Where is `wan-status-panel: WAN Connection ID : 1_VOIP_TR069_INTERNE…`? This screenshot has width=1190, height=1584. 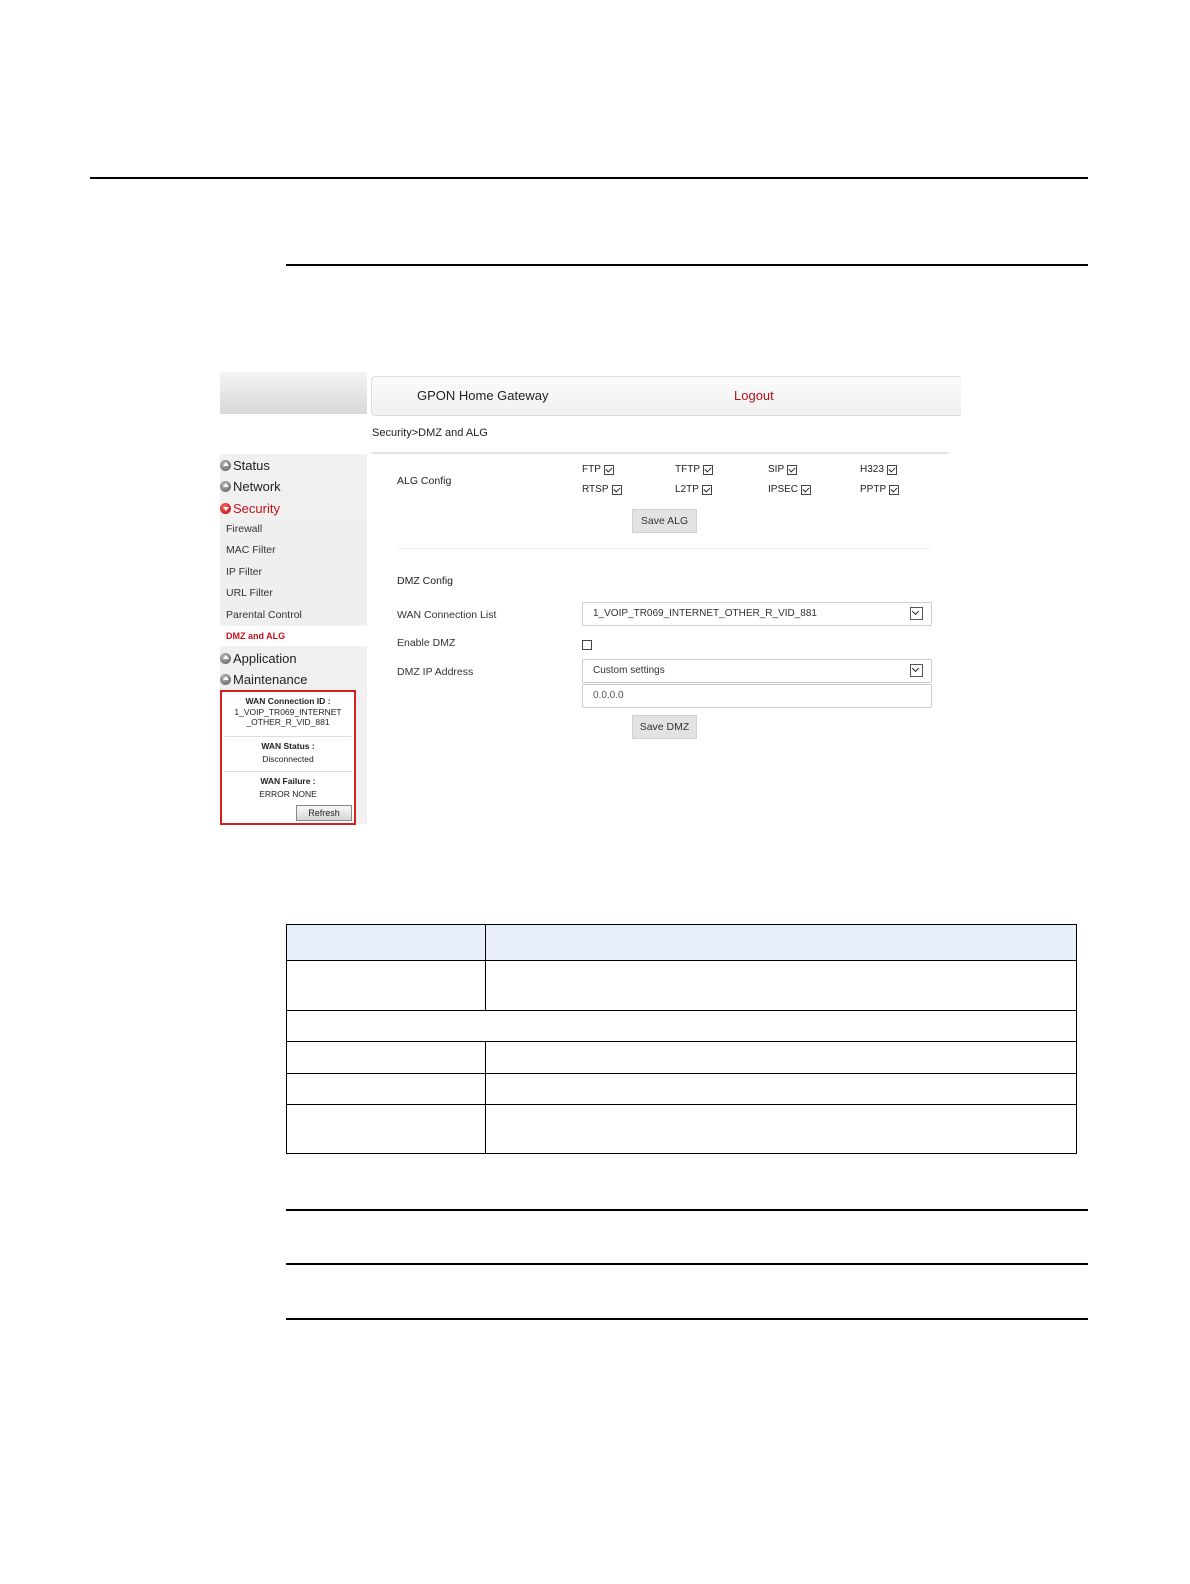 wan-status-panel: WAN Connection ID : 1_VOIP_TR069_INTERNE… is located at coordinates (288, 757).